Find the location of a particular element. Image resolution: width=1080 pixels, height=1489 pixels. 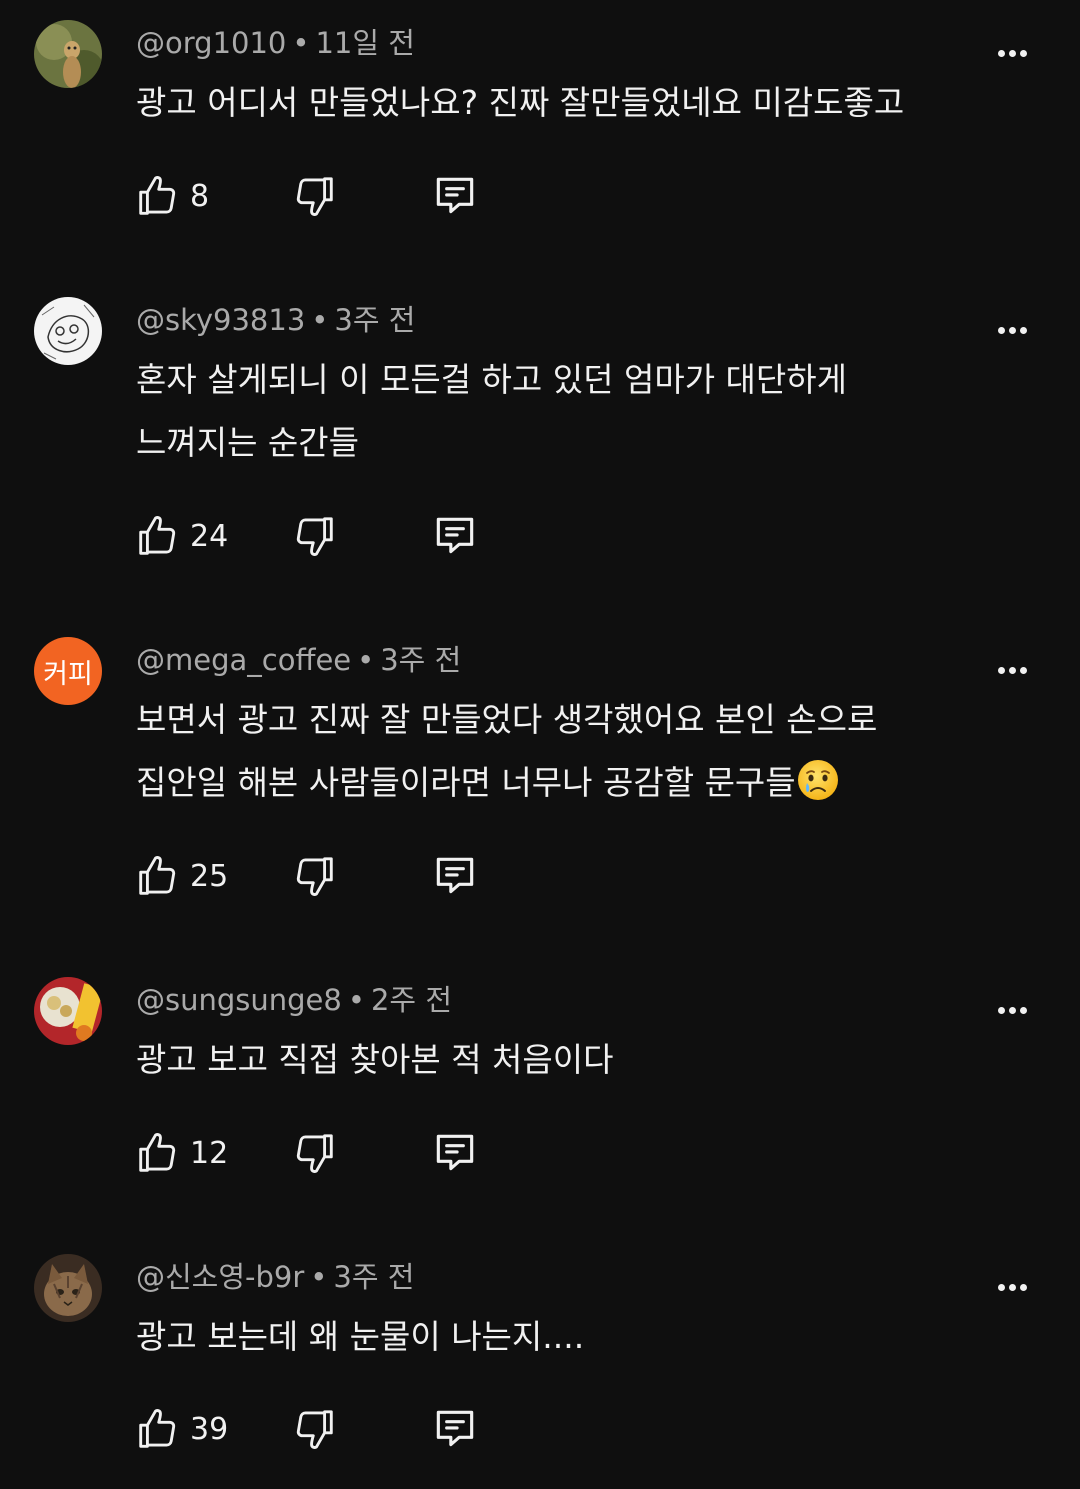

comment-meta: @org1010 • 11일 전 is located at coordinates (275, 43).